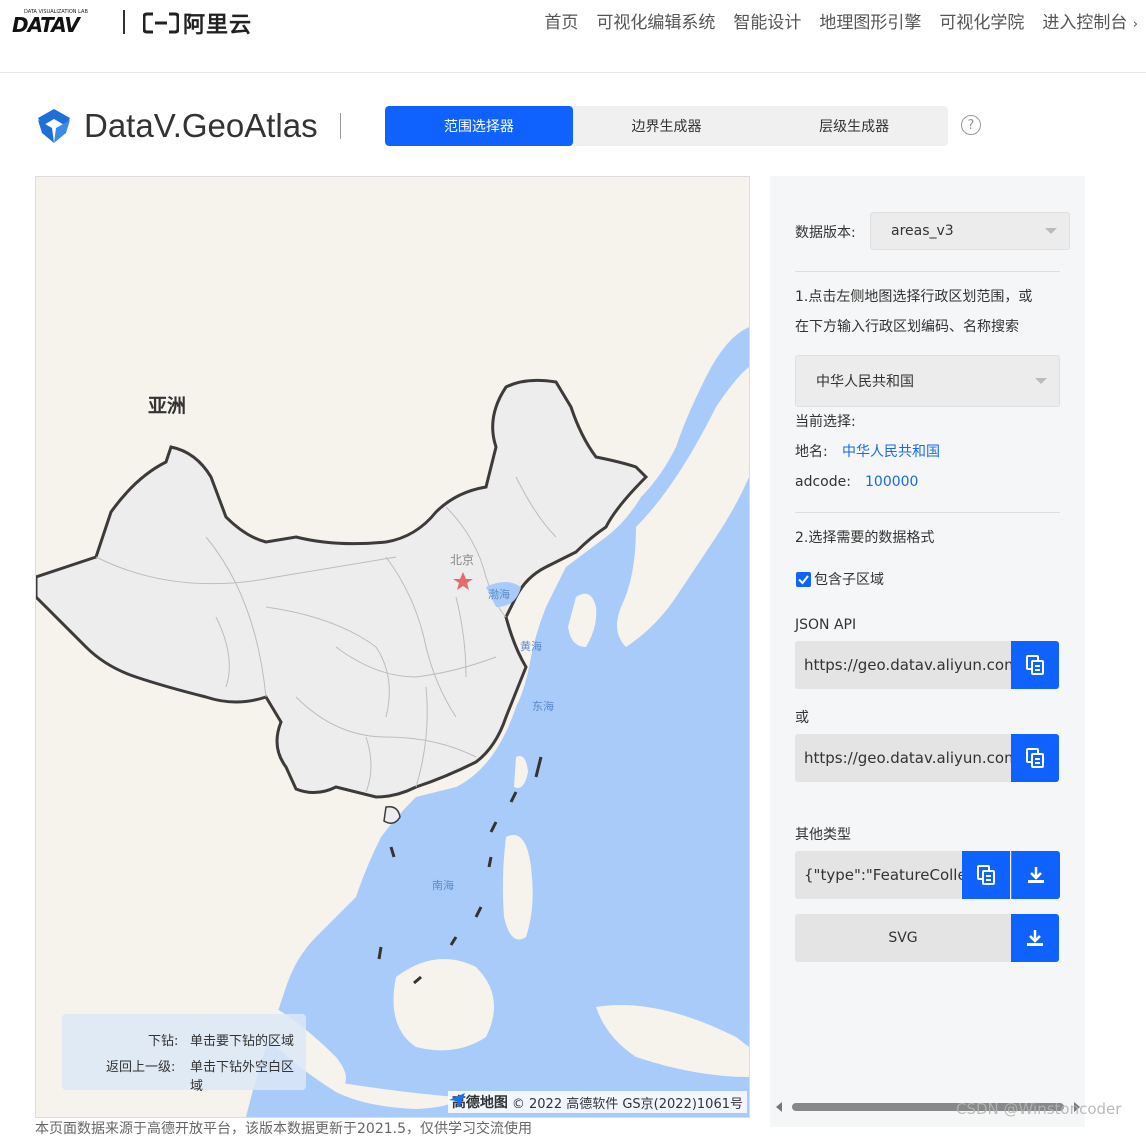 The image size is (1146, 1138). I want to click on brand-logo-text: DATAV, so click(46, 23).